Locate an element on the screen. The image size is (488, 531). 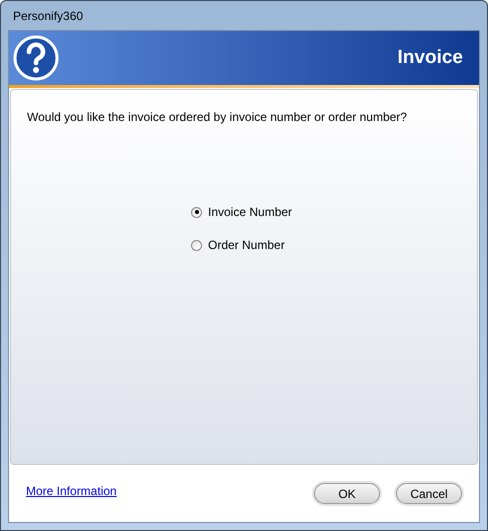
dialog-button: OK is located at coordinates (347, 493).